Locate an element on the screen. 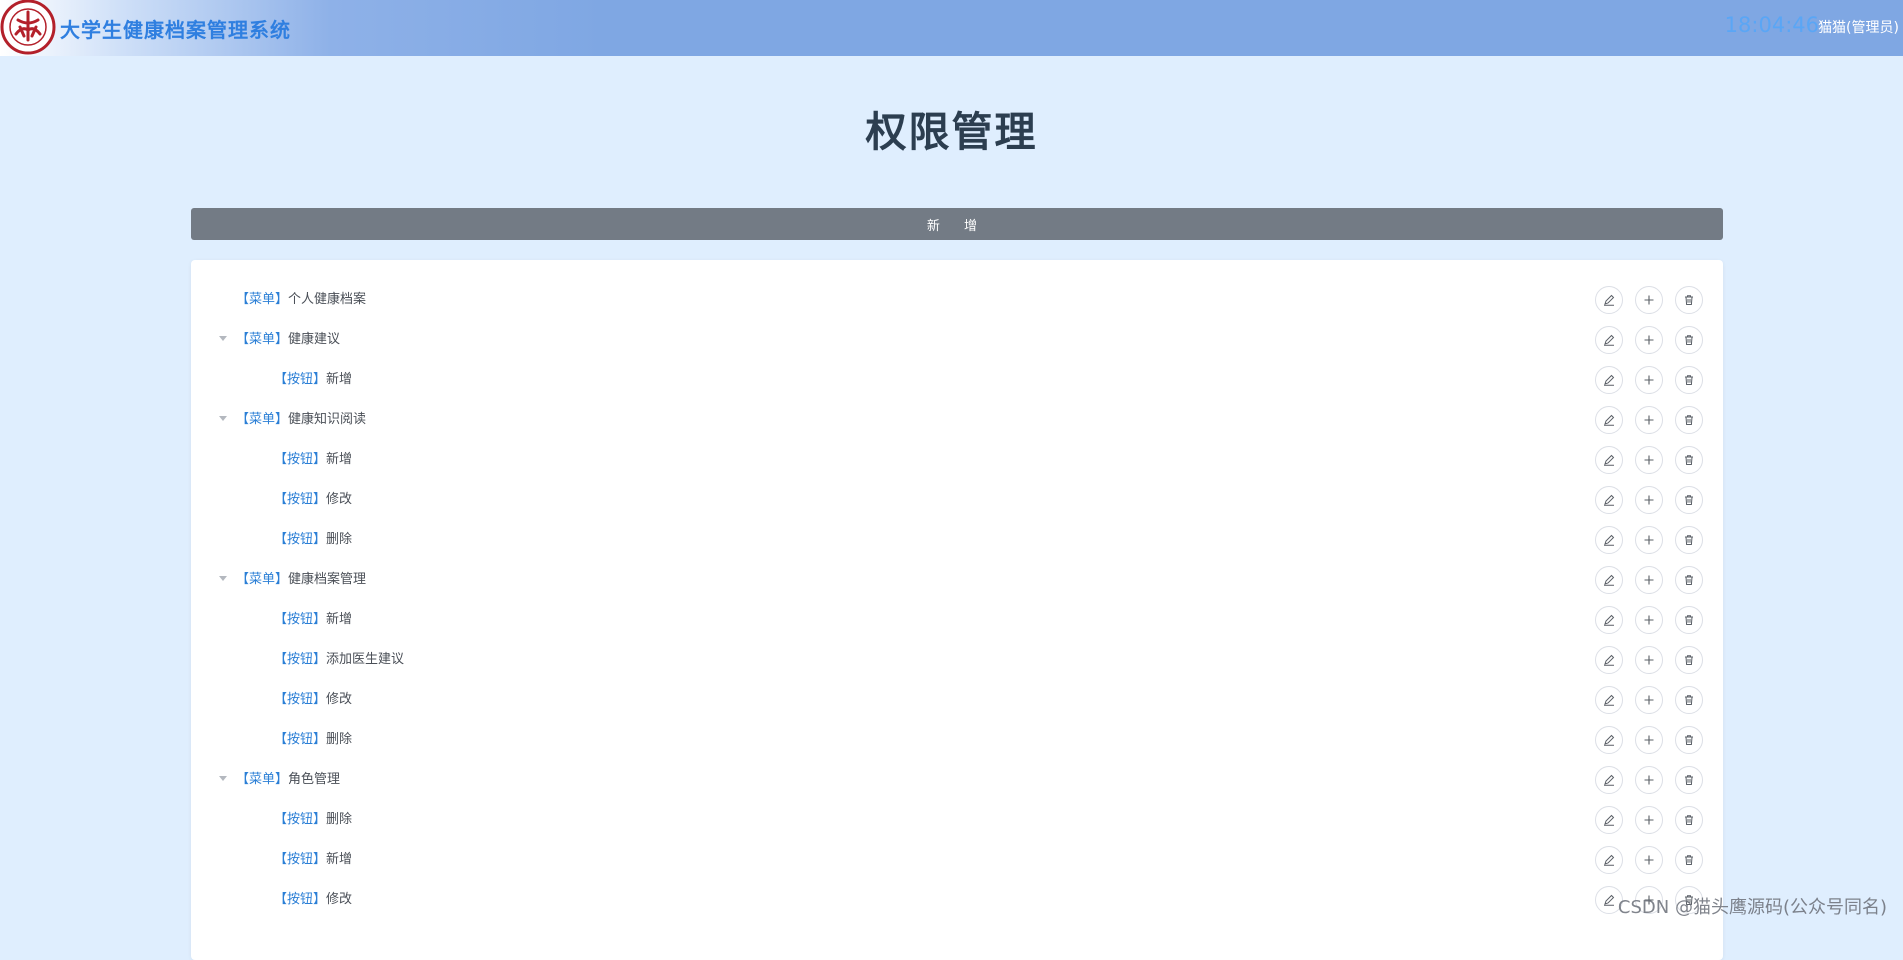  tree-node-label: 【按钮】删除 is located at coordinates (313, 540).